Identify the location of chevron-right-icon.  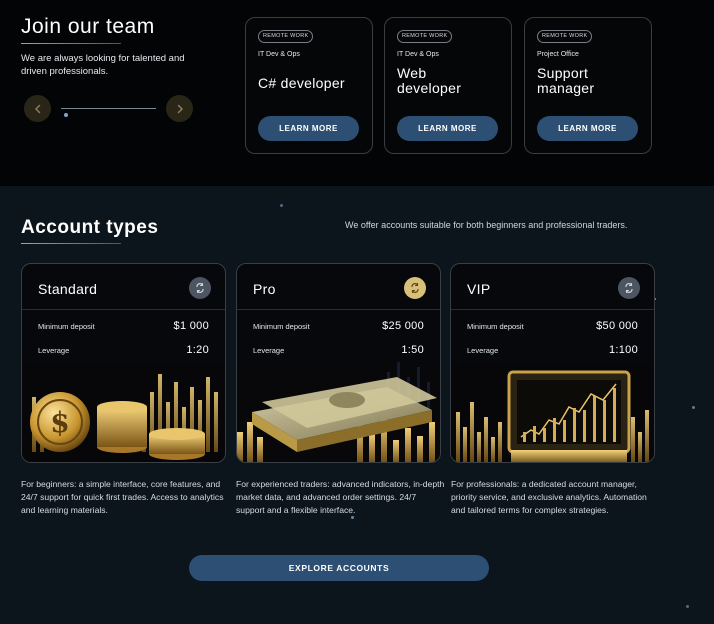
(180, 108).